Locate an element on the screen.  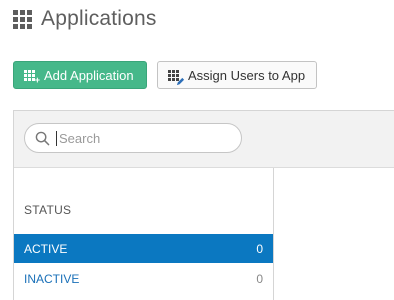
page-title: Applications is located at coordinates (99, 18).